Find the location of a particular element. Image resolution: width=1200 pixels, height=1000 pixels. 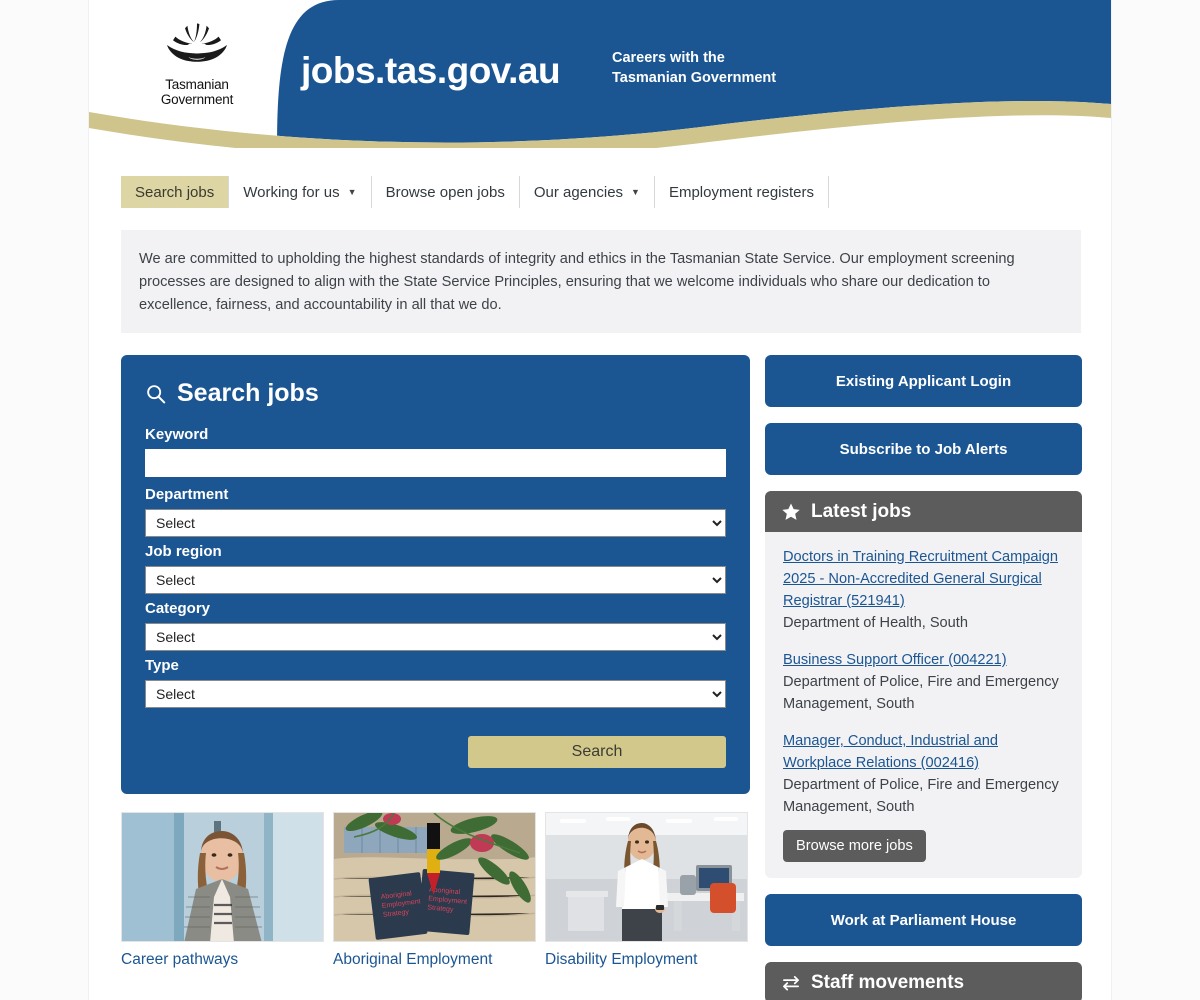

woman-in-grey-blazer-office-portrait-image is located at coordinates (222, 877).